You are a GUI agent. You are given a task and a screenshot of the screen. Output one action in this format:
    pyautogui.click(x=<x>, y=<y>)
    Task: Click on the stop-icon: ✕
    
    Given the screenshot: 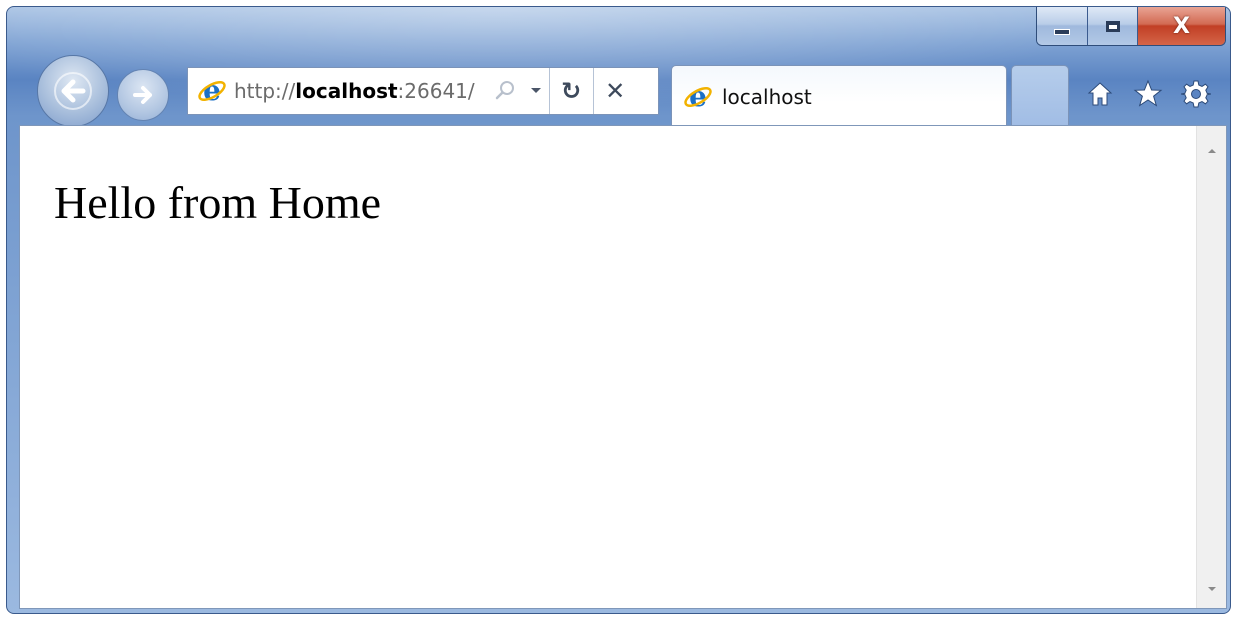 What is the action you would take?
    pyautogui.click(x=615, y=91)
    